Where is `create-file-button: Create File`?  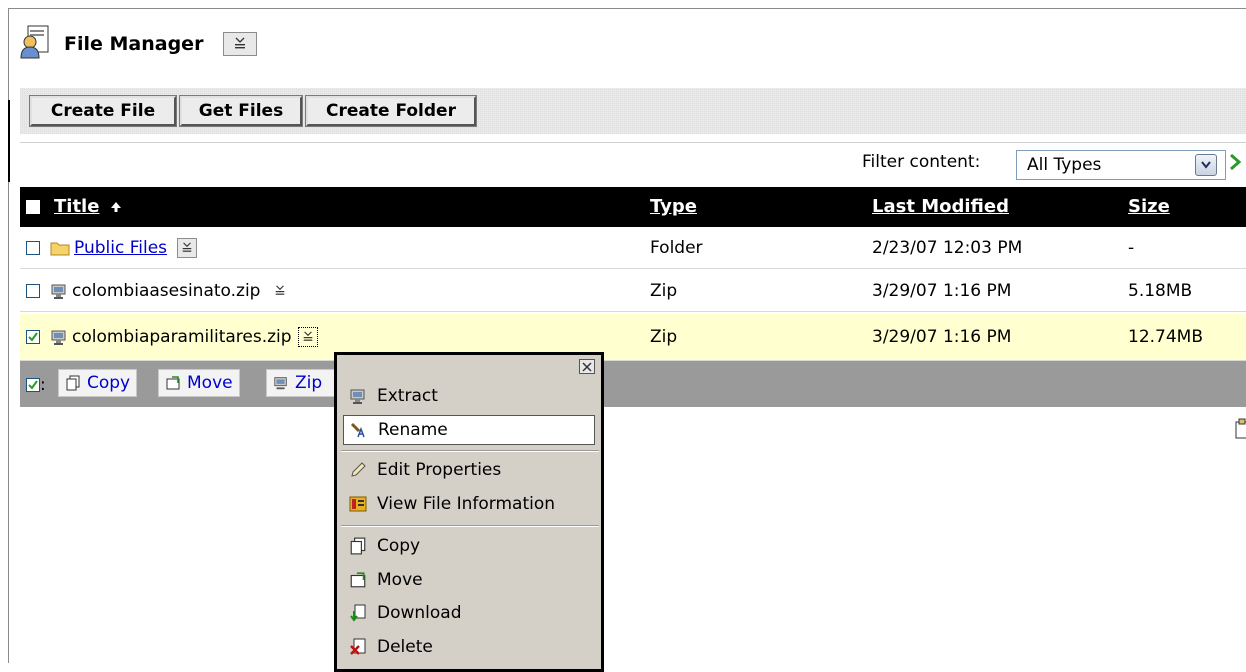 create-file-button: Create File is located at coordinates (103, 111).